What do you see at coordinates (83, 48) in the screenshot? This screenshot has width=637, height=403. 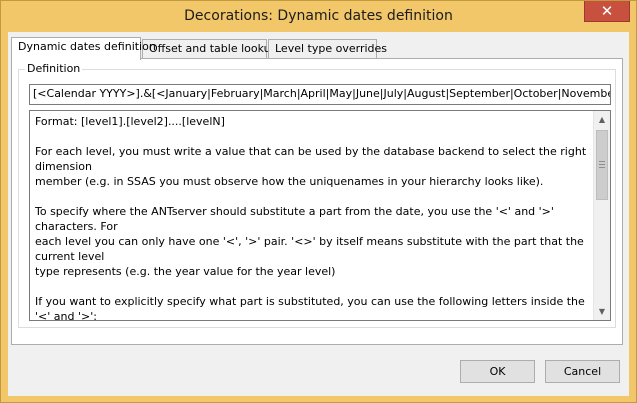 I see `tab-dynamic-dates-definition: Dynamic dates definition` at bounding box center [83, 48].